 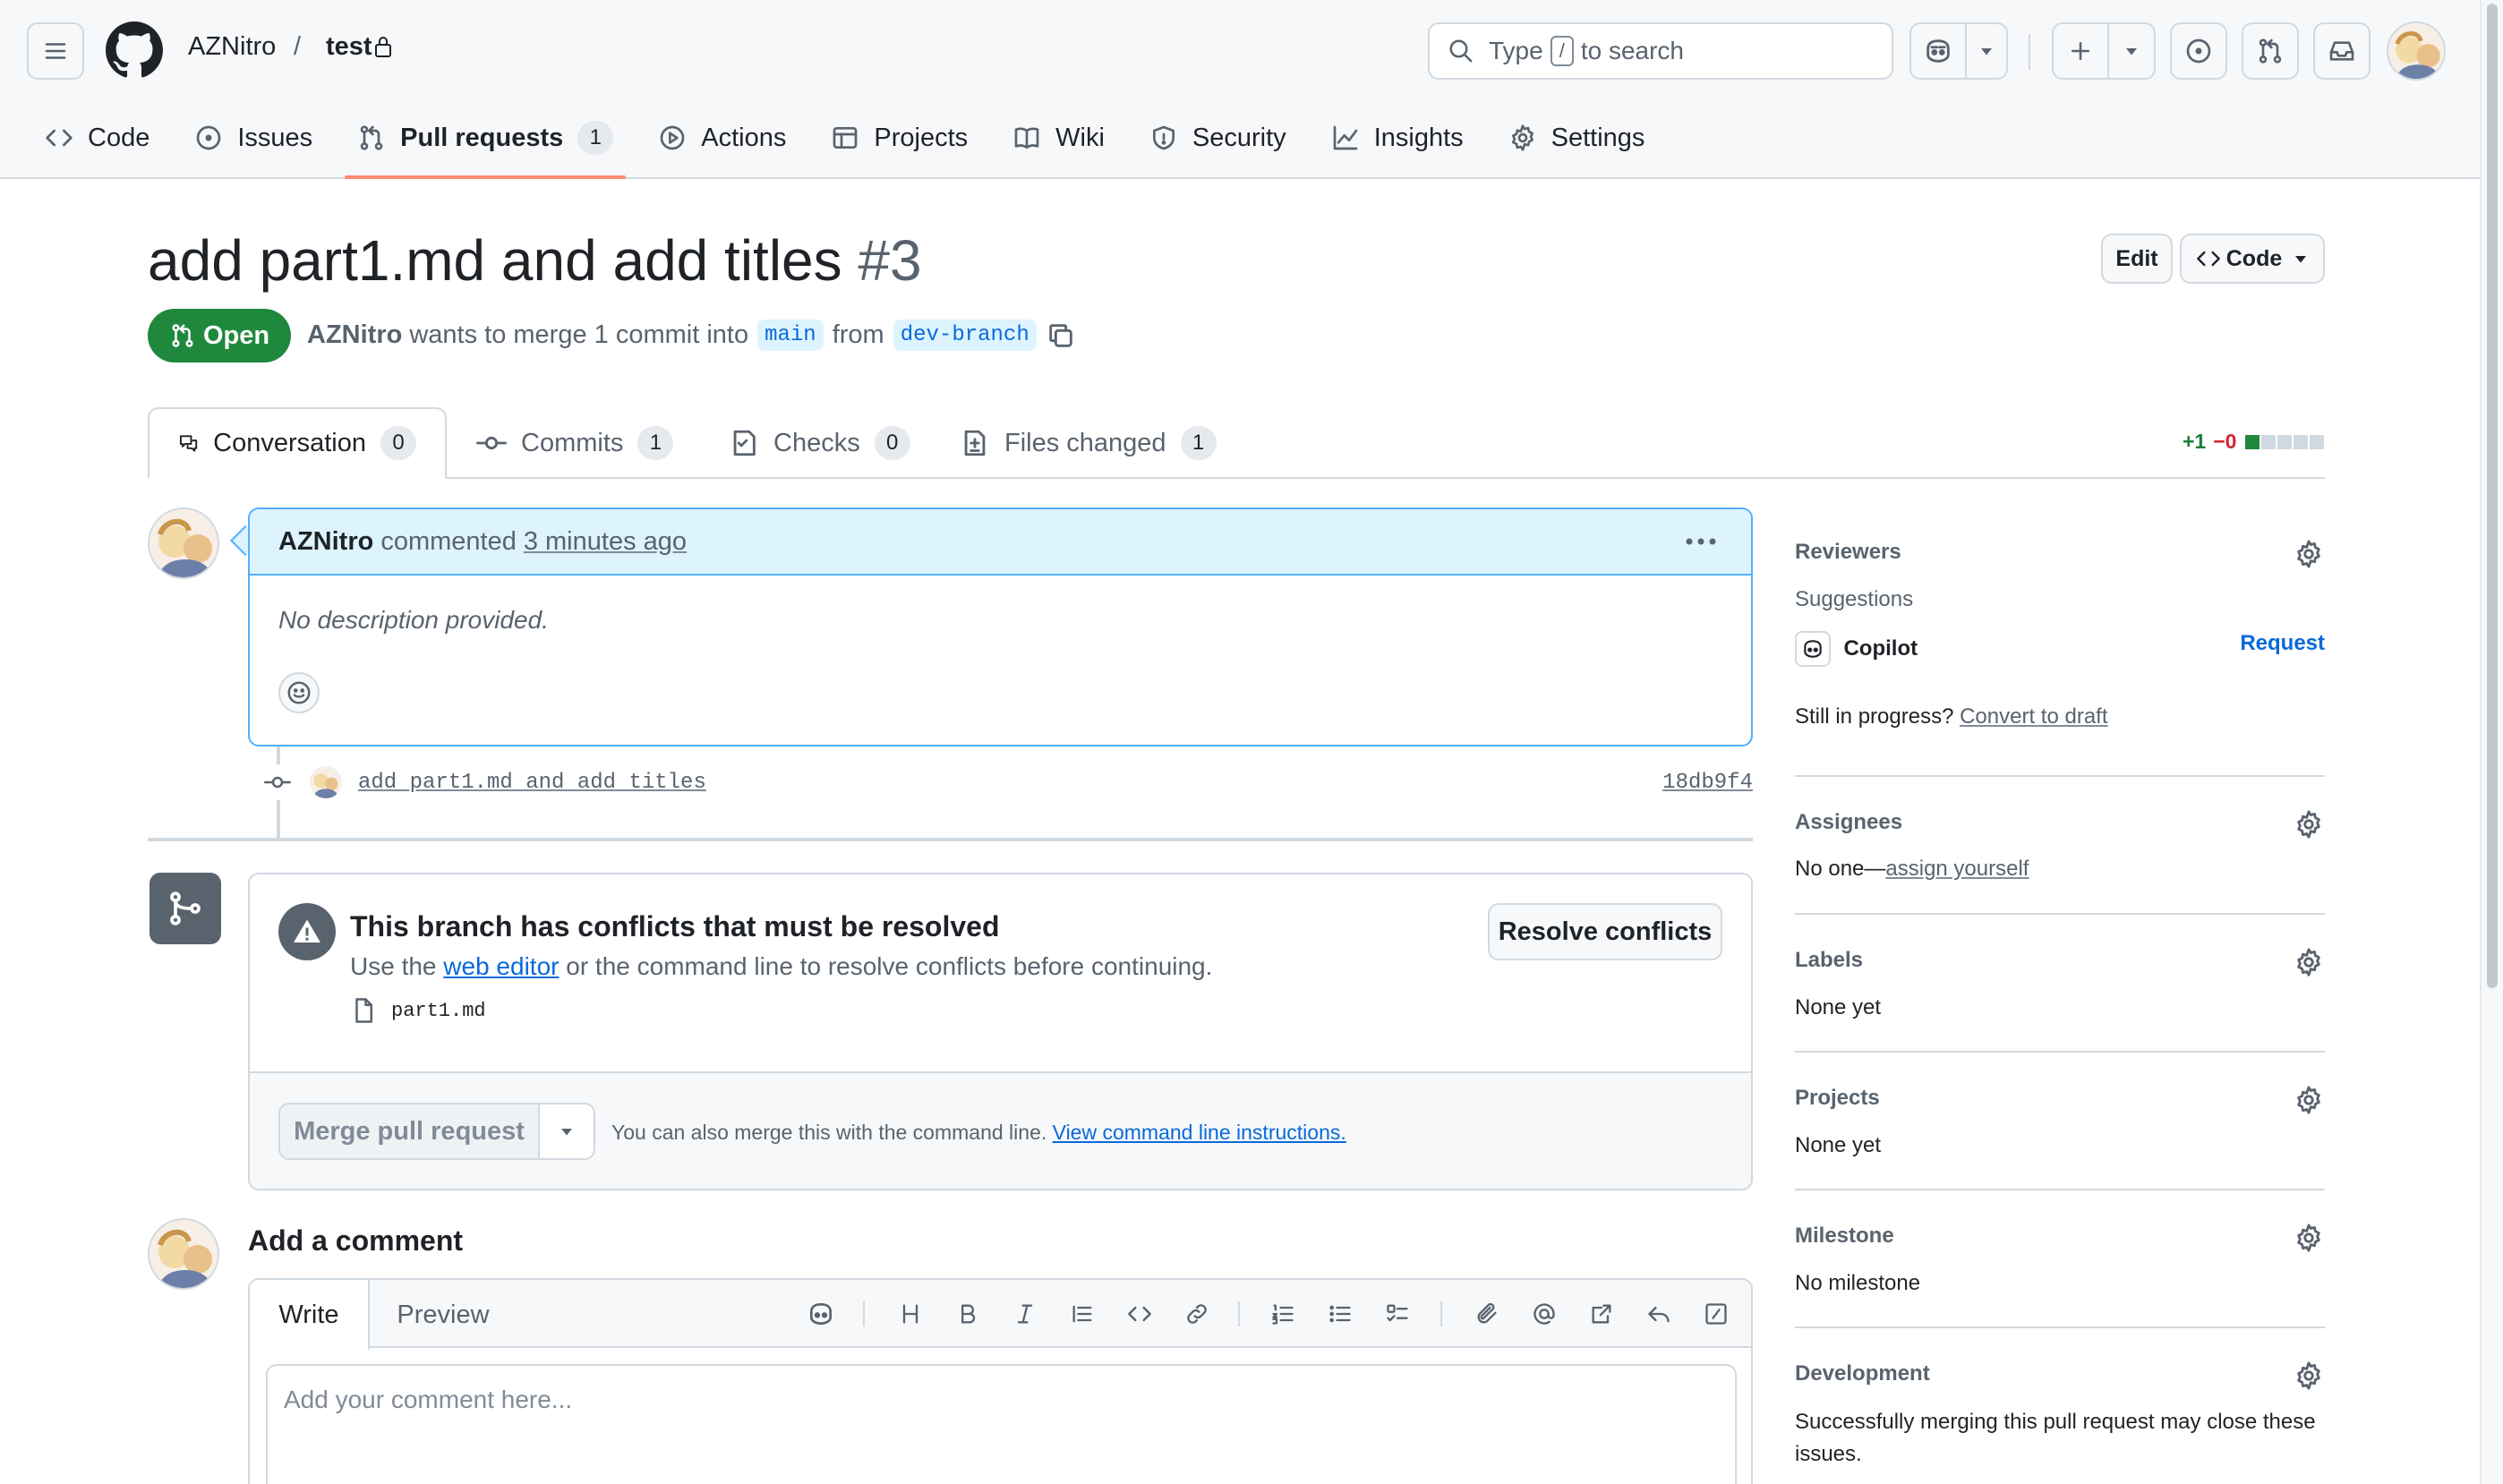 I want to click on labels-heading: Labels, so click(x=2060, y=960).